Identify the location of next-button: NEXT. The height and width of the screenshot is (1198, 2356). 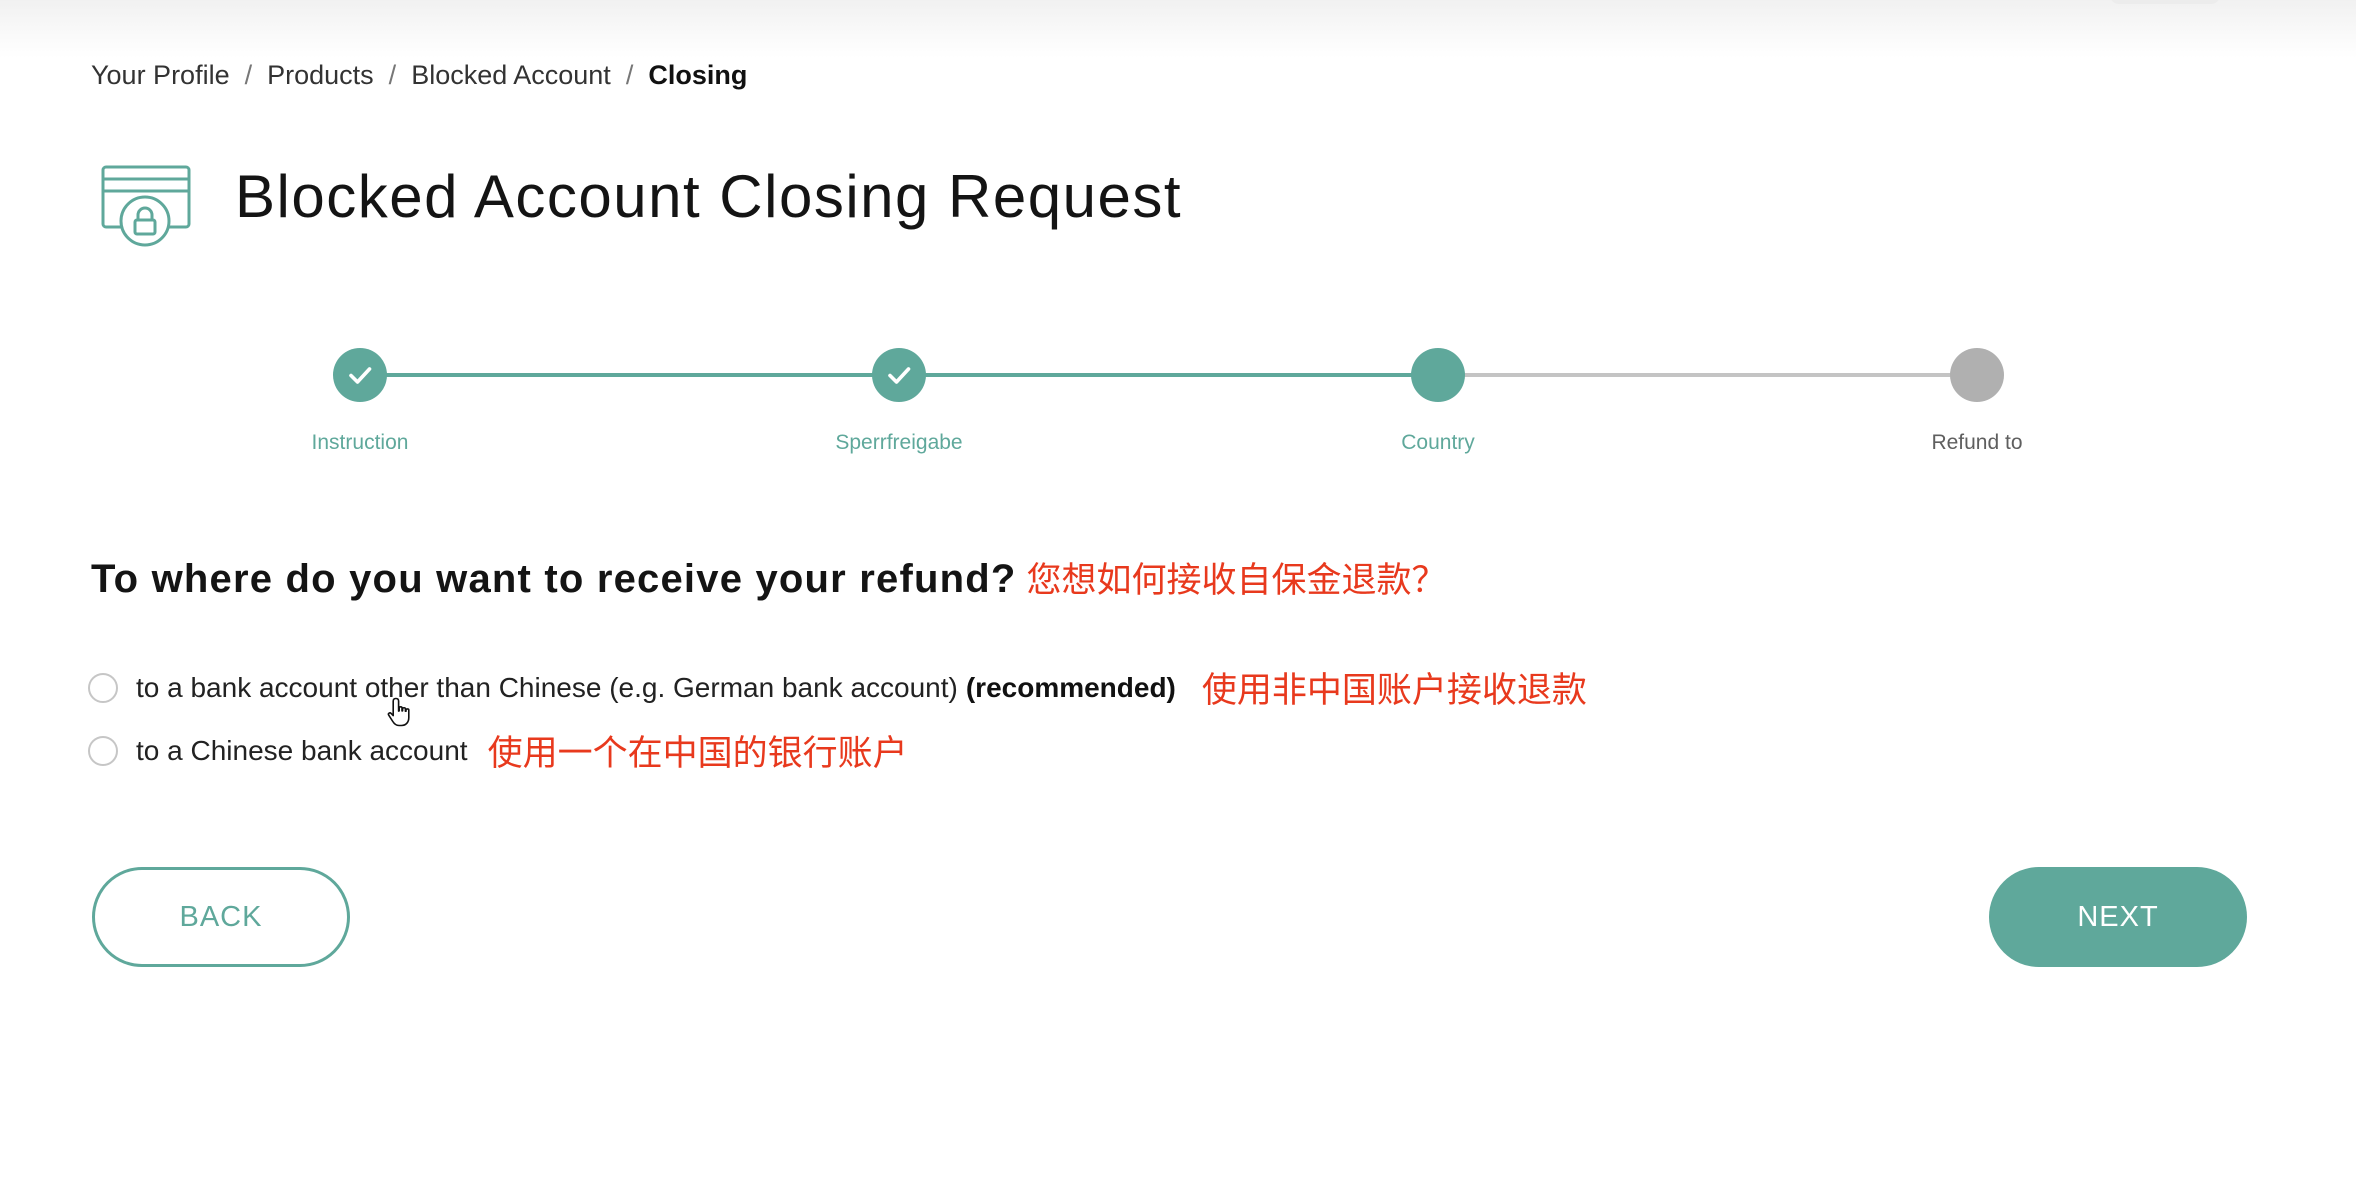
(2118, 917).